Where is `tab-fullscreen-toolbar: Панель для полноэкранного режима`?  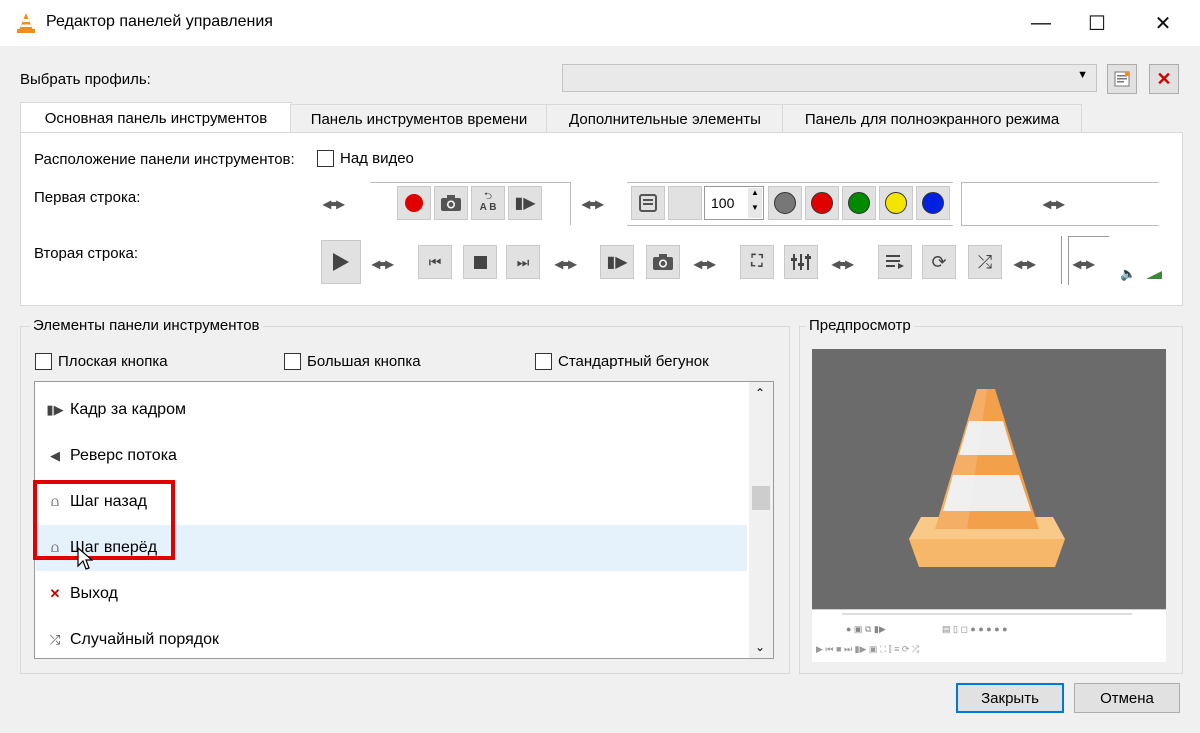 tab-fullscreen-toolbar: Панель для полноэкранного режима is located at coordinates (932, 118).